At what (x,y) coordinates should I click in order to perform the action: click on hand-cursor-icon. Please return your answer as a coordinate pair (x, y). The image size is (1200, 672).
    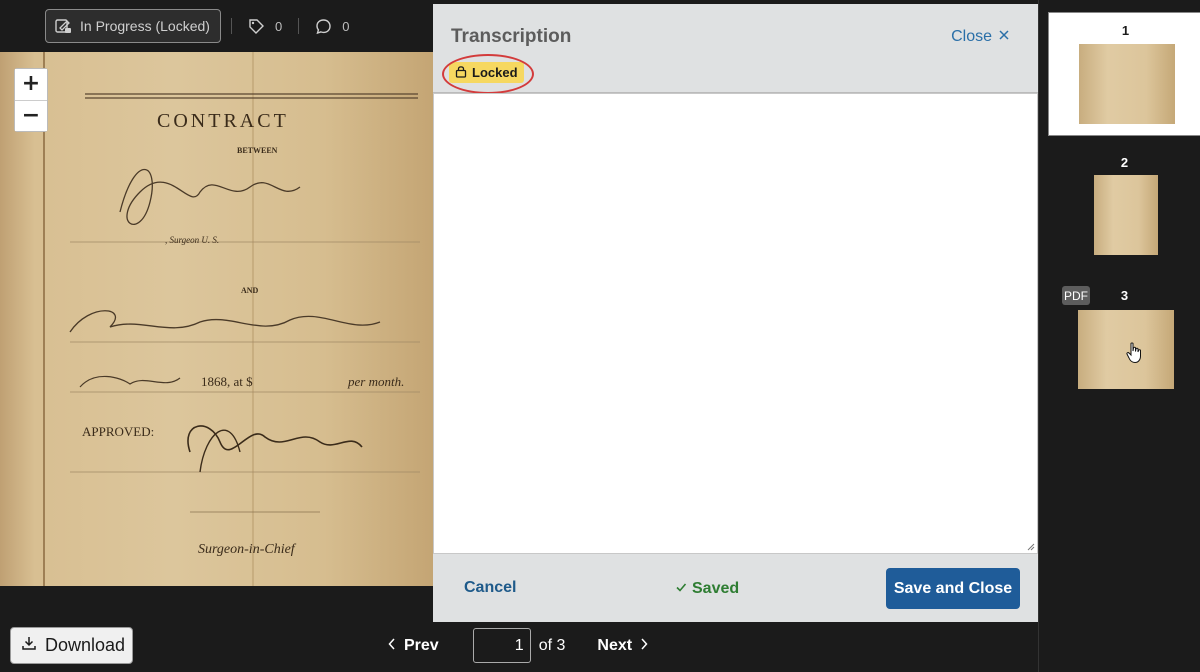
    Looking at the image, I should click on (1133, 353).